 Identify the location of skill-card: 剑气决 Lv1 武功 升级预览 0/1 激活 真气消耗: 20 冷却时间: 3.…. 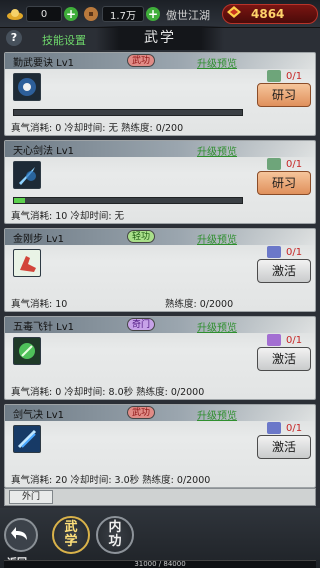
(160, 446).